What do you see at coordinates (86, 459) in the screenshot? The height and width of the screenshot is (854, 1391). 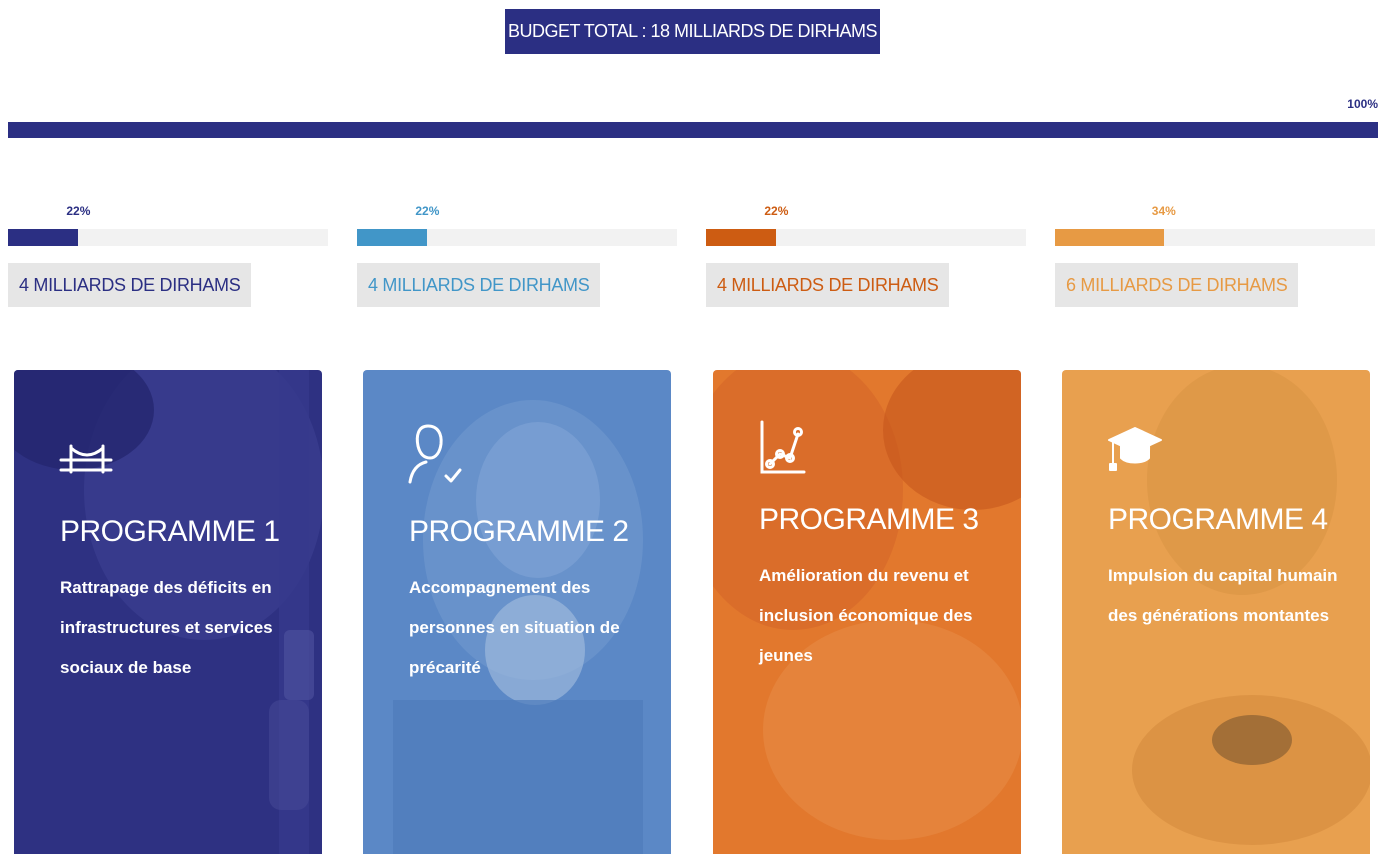 I see `bridge-icon` at bounding box center [86, 459].